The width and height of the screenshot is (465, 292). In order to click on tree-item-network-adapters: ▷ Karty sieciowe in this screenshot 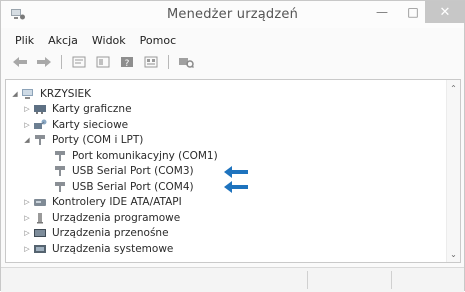, I will do `click(226, 125)`.